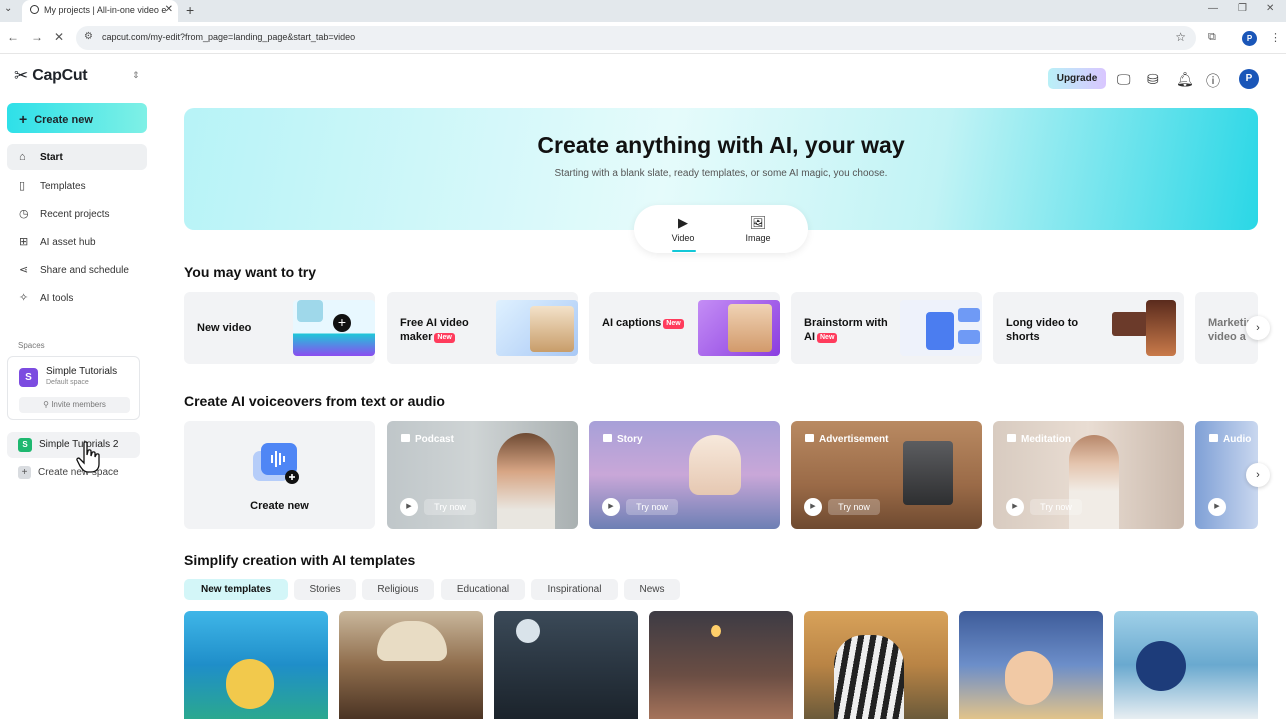 The width and height of the screenshot is (1286, 719). I want to click on template-thumbnail-warrior, so click(411, 665).